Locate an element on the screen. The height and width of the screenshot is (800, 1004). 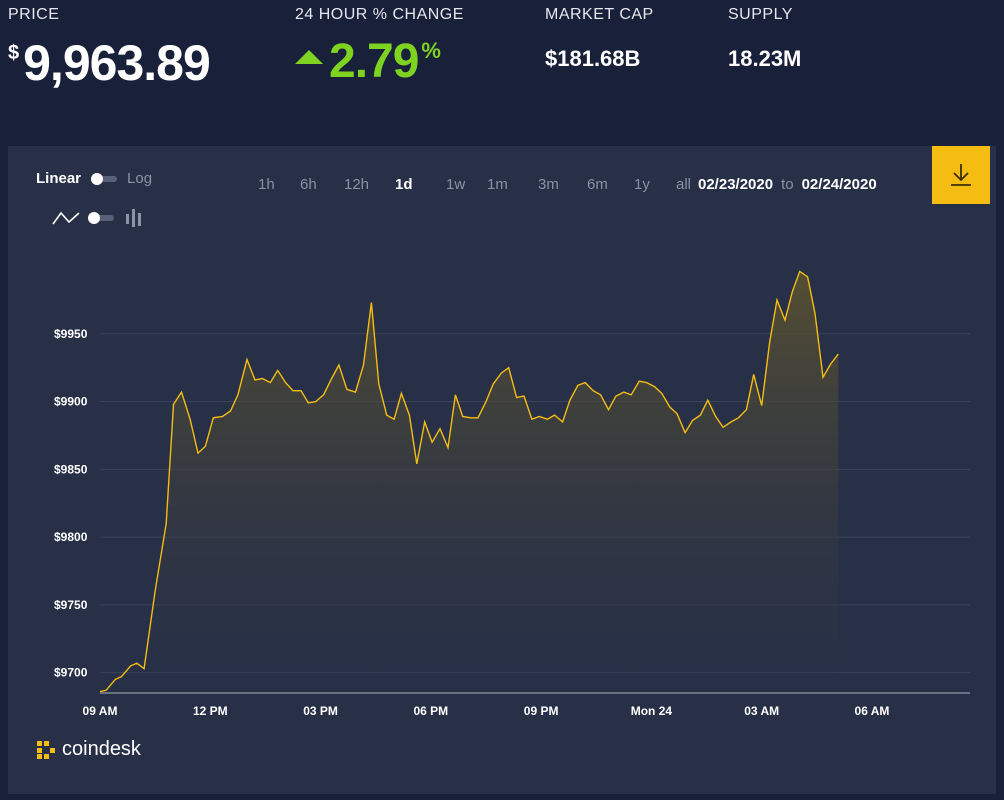
date-from: 02/23/2020 is located at coordinates (735, 184).